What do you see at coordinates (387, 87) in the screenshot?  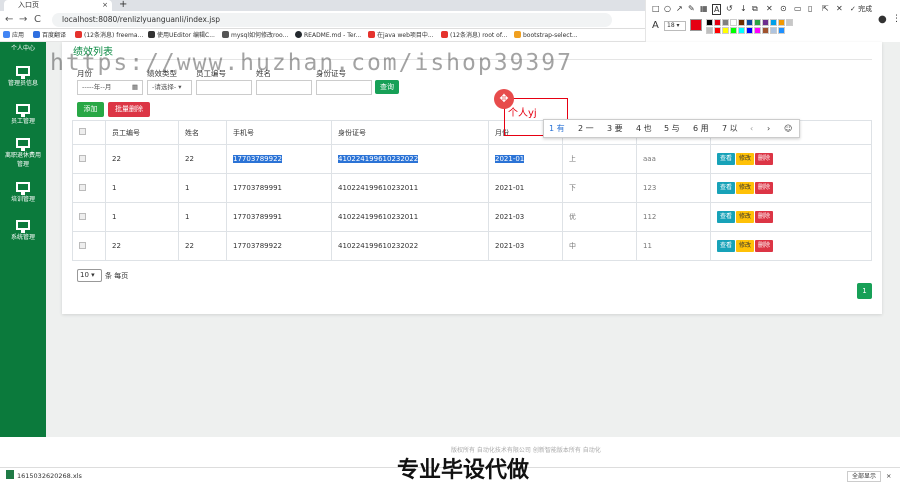 I see `query-button: 查询` at bounding box center [387, 87].